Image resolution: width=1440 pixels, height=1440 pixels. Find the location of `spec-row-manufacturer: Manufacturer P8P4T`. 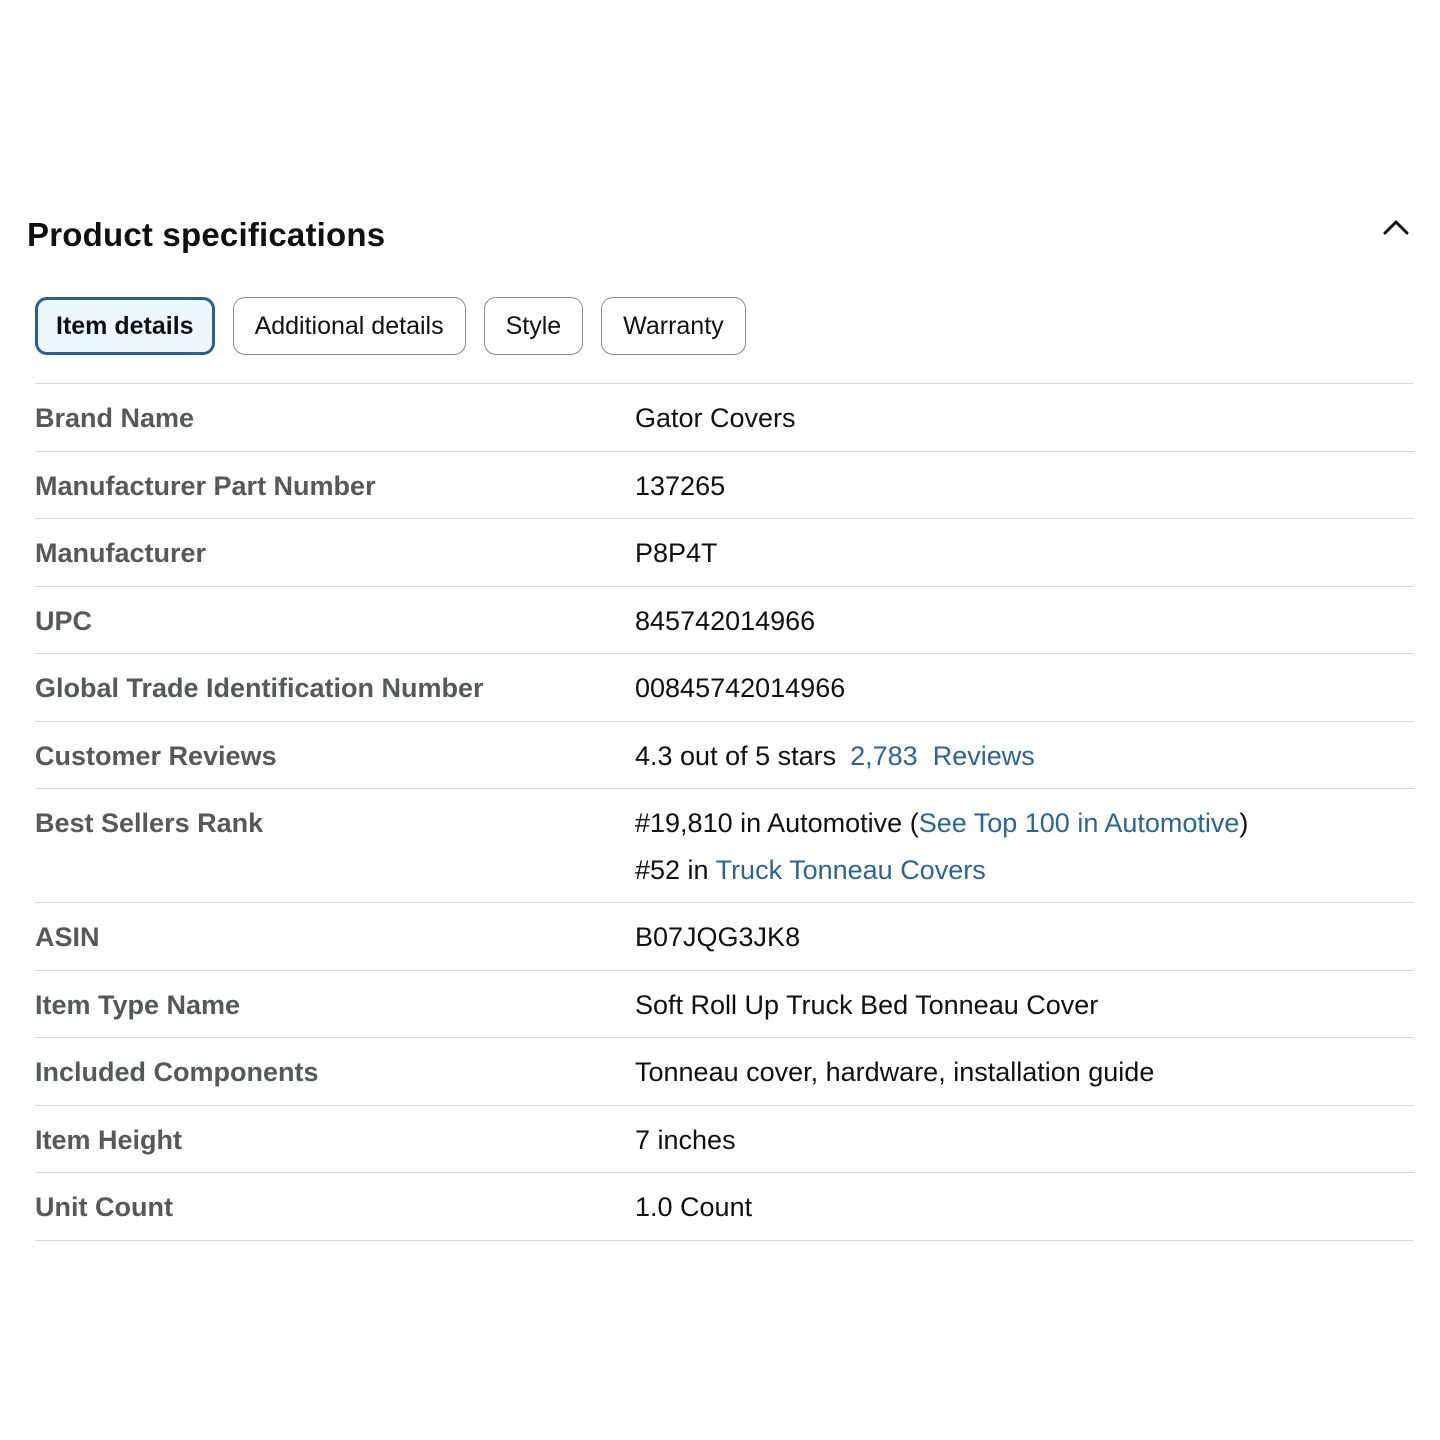

spec-row-manufacturer: Manufacturer P8P4T is located at coordinates (724, 553).